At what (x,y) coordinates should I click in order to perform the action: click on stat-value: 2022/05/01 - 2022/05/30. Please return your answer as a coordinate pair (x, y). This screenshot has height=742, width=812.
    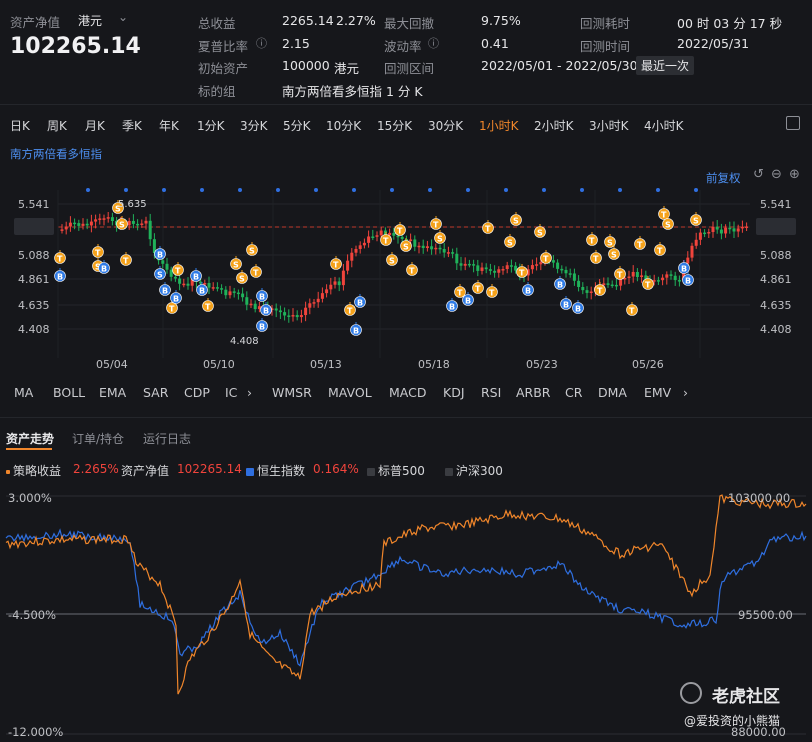
    Looking at the image, I should click on (559, 65).